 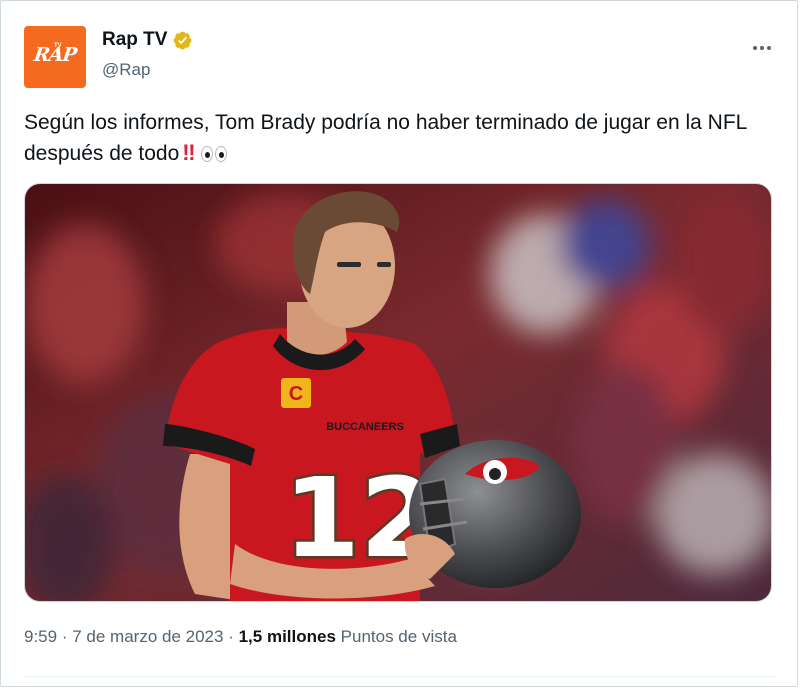 What do you see at coordinates (58, 46) in the screenshot?
I see `avatar-logo-subtext: TV` at bounding box center [58, 46].